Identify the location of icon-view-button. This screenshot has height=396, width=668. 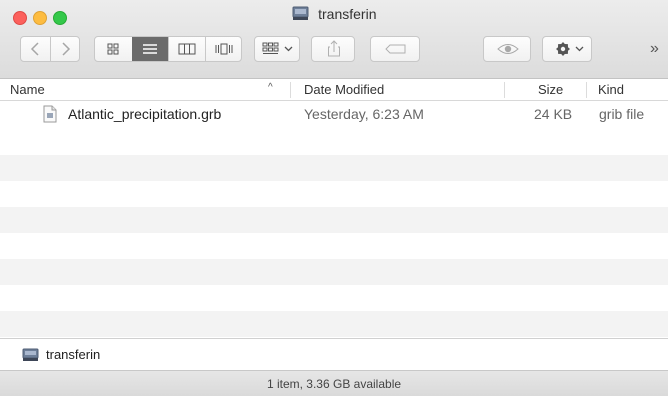
(113, 49).